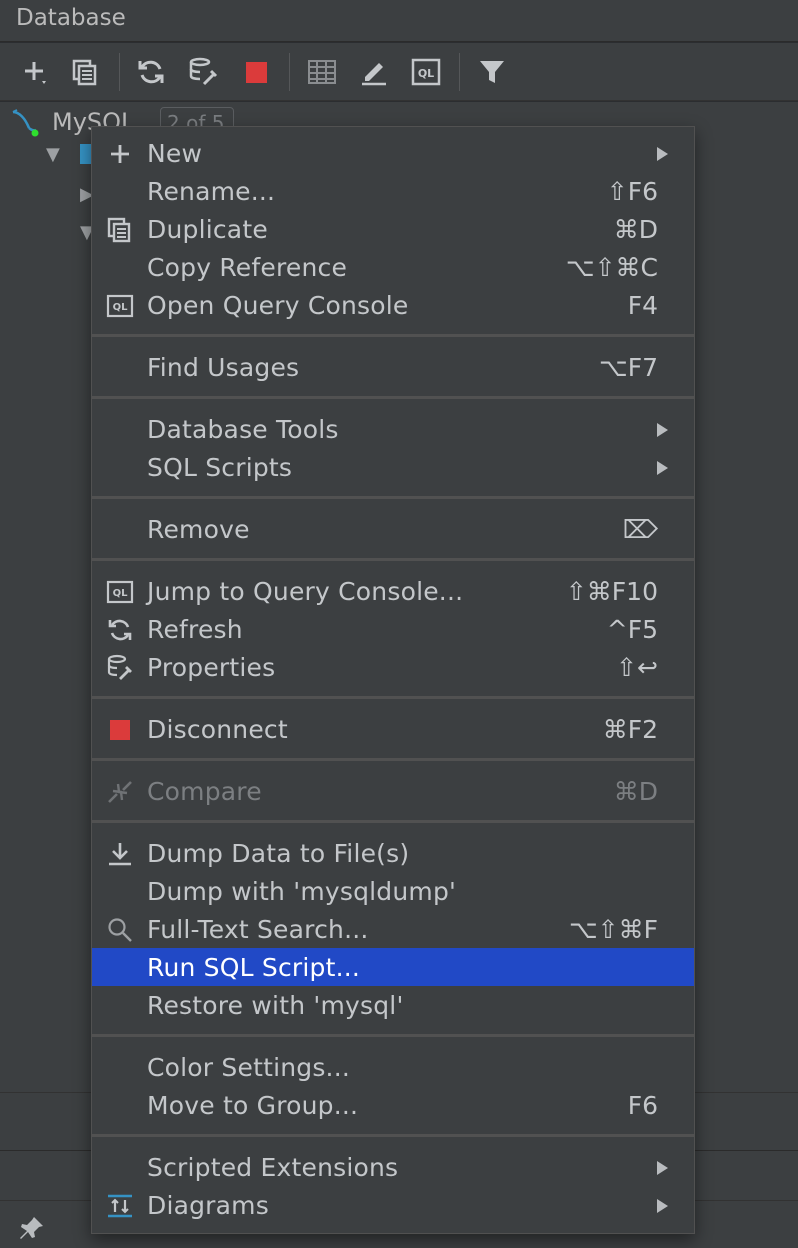  What do you see at coordinates (393, 1167) in the screenshot?
I see `menu-item-scripted-extensions: Scripted Extensions` at bounding box center [393, 1167].